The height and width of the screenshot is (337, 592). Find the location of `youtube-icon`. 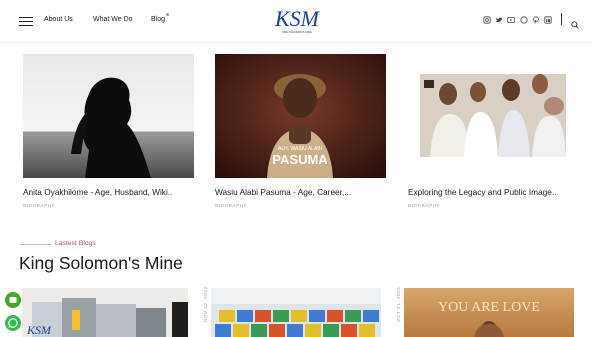

youtube-icon is located at coordinates (510, 19).